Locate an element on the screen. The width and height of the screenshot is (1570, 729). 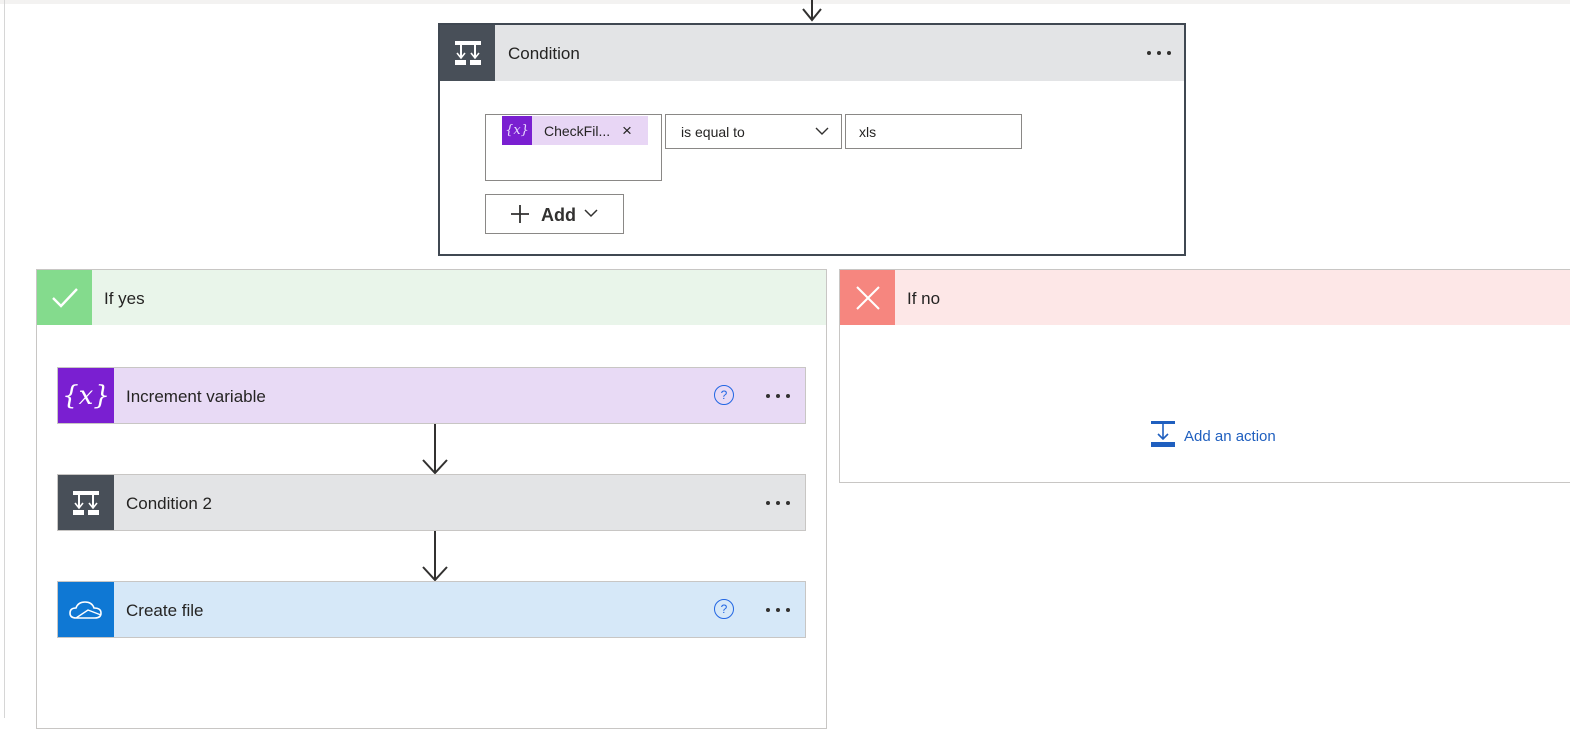
if-no-title: If no is located at coordinates (924, 298).